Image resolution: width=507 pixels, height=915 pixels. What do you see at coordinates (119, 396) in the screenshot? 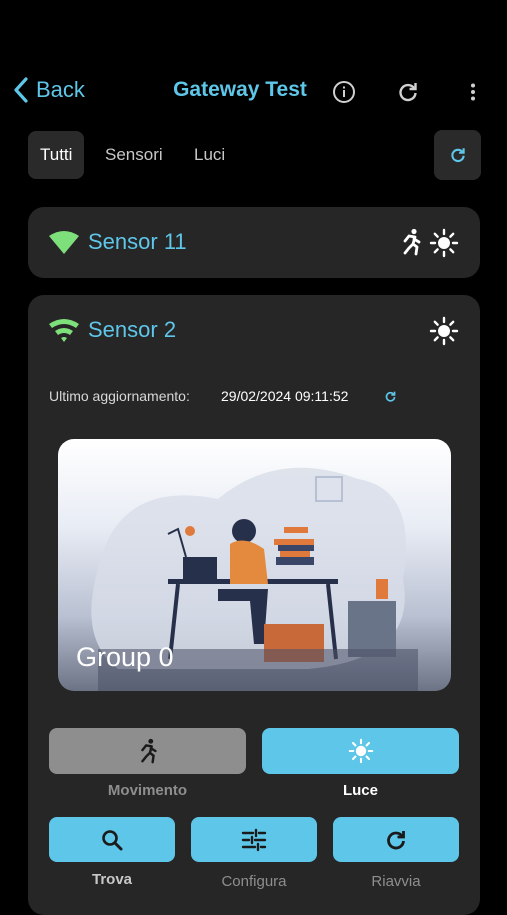
I see `last-update-label: Ultimo aggiornamento:` at bounding box center [119, 396].